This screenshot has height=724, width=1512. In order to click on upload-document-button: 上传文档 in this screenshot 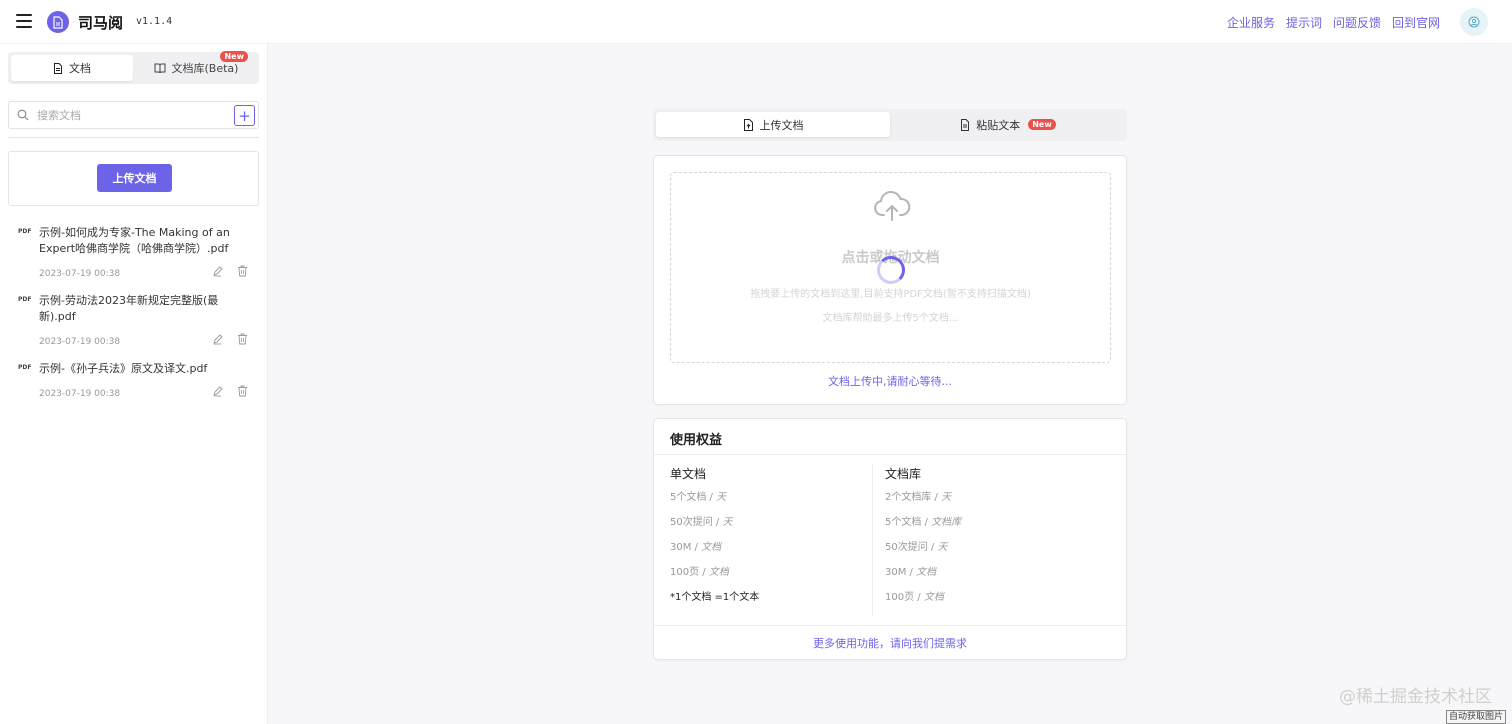, I will do `click(134, 178)`.